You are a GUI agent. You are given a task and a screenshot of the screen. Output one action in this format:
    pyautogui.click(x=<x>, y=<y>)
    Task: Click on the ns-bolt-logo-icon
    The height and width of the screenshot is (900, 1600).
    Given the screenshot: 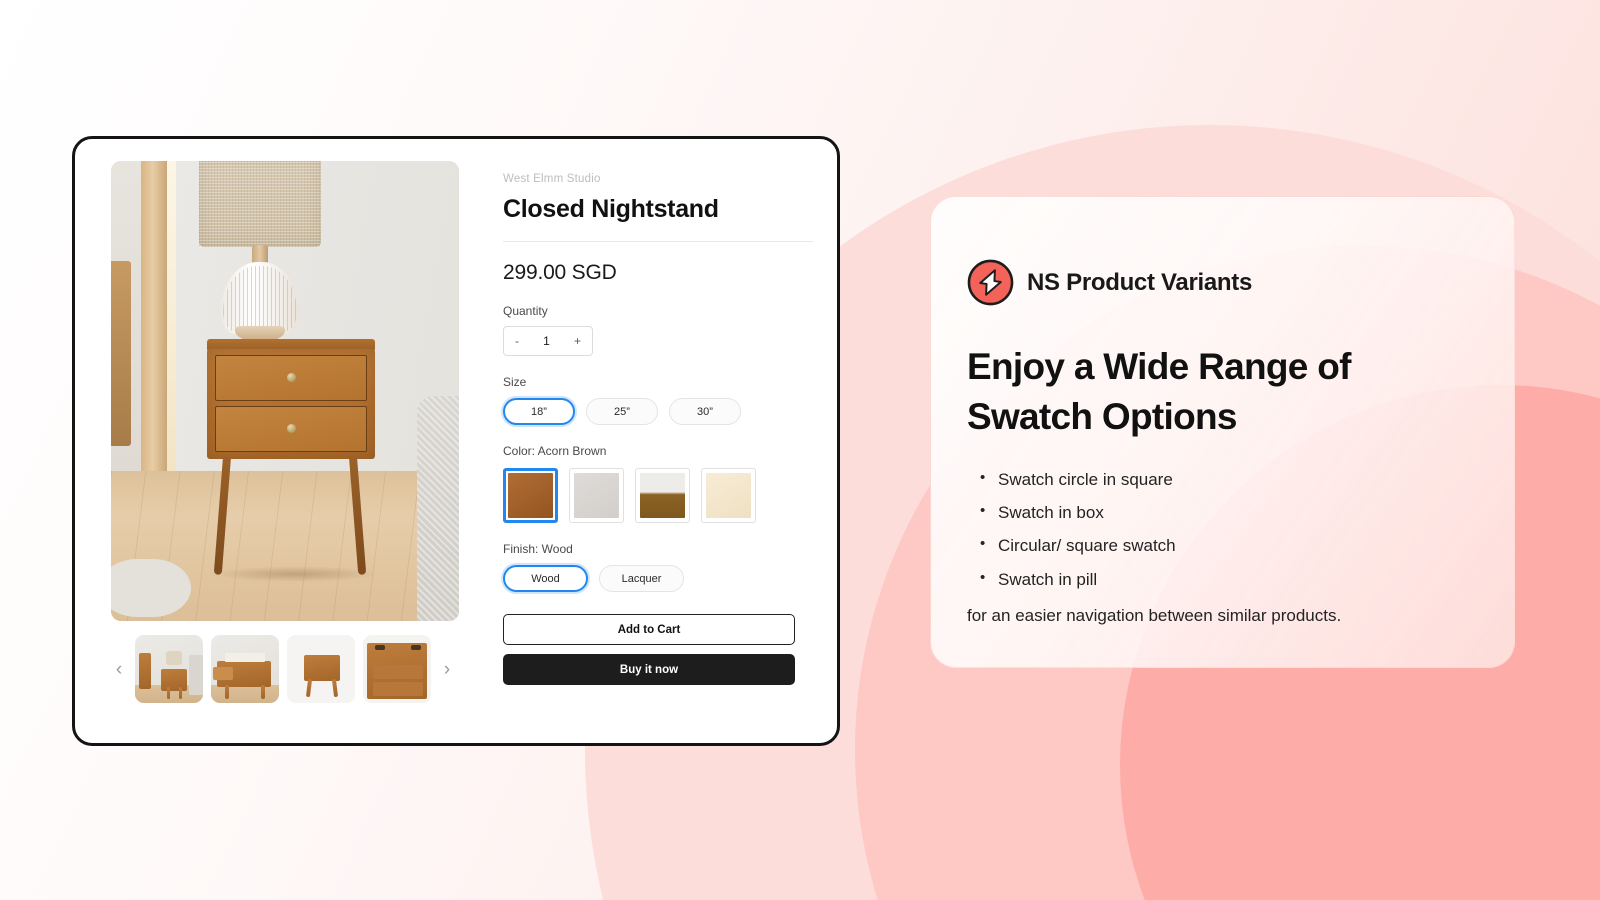 What is the action you would take?
    pyautogui.click(x=990, y=282)
    